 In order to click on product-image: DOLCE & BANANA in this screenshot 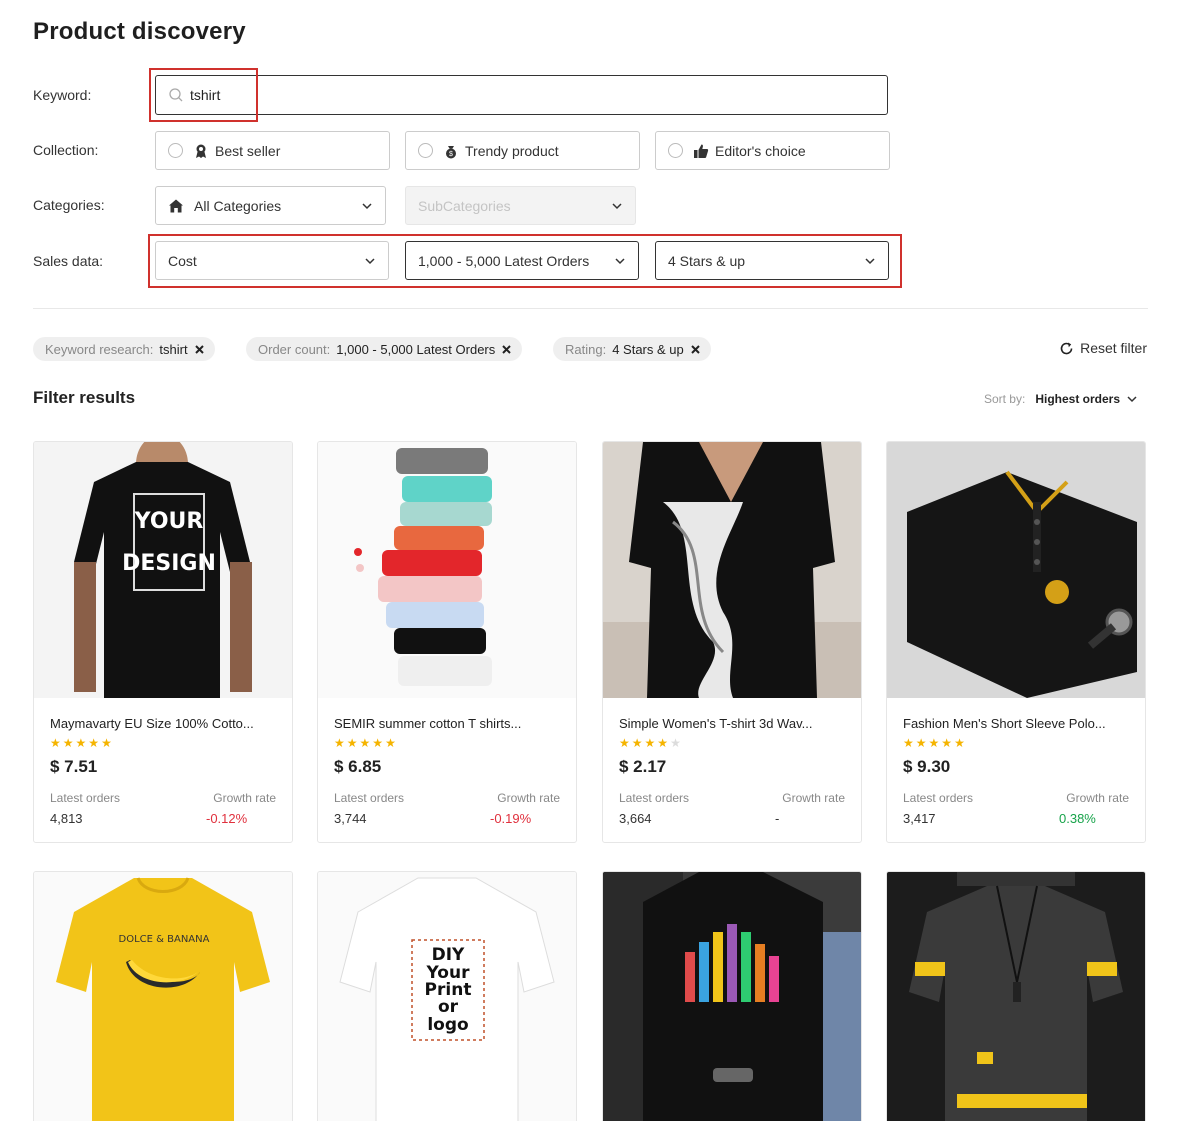, I will do `click(163, 996)`.